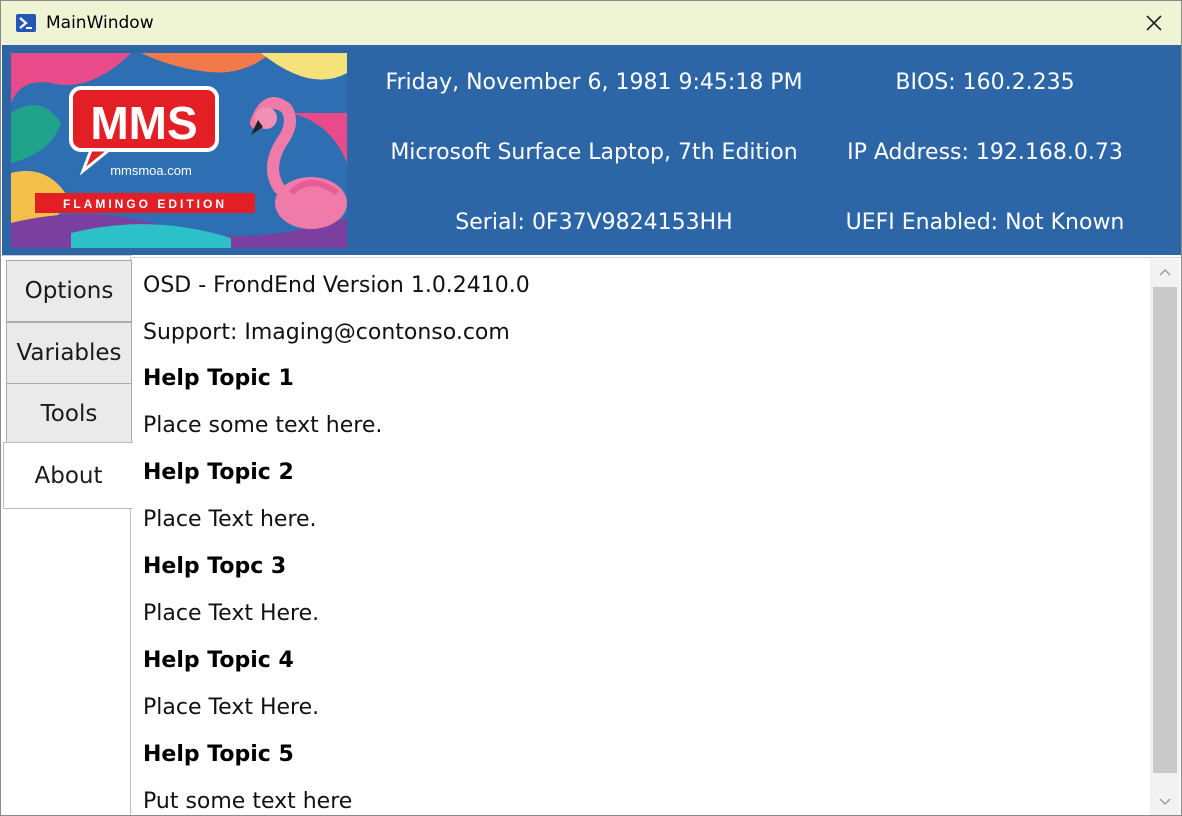 The image size is (1182, 816). What do you see at coordinates (591, 23) in the screenshot?
I see `title-bar: MainWindow` at bounding box center [591, 23].